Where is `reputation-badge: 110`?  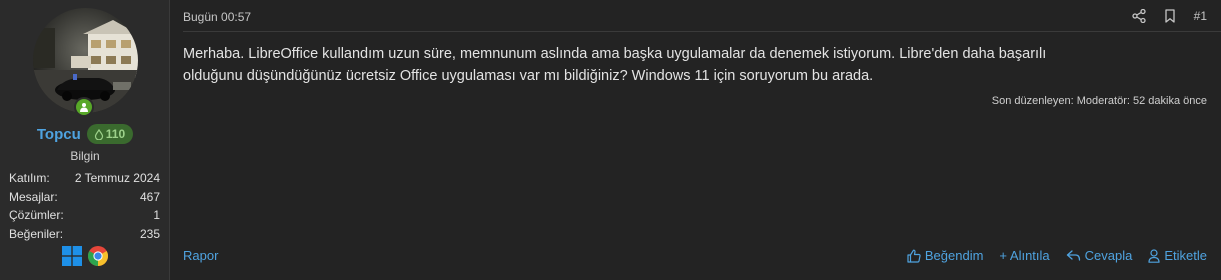
reputation-badge: 110 is located at coordinates (110, 134).